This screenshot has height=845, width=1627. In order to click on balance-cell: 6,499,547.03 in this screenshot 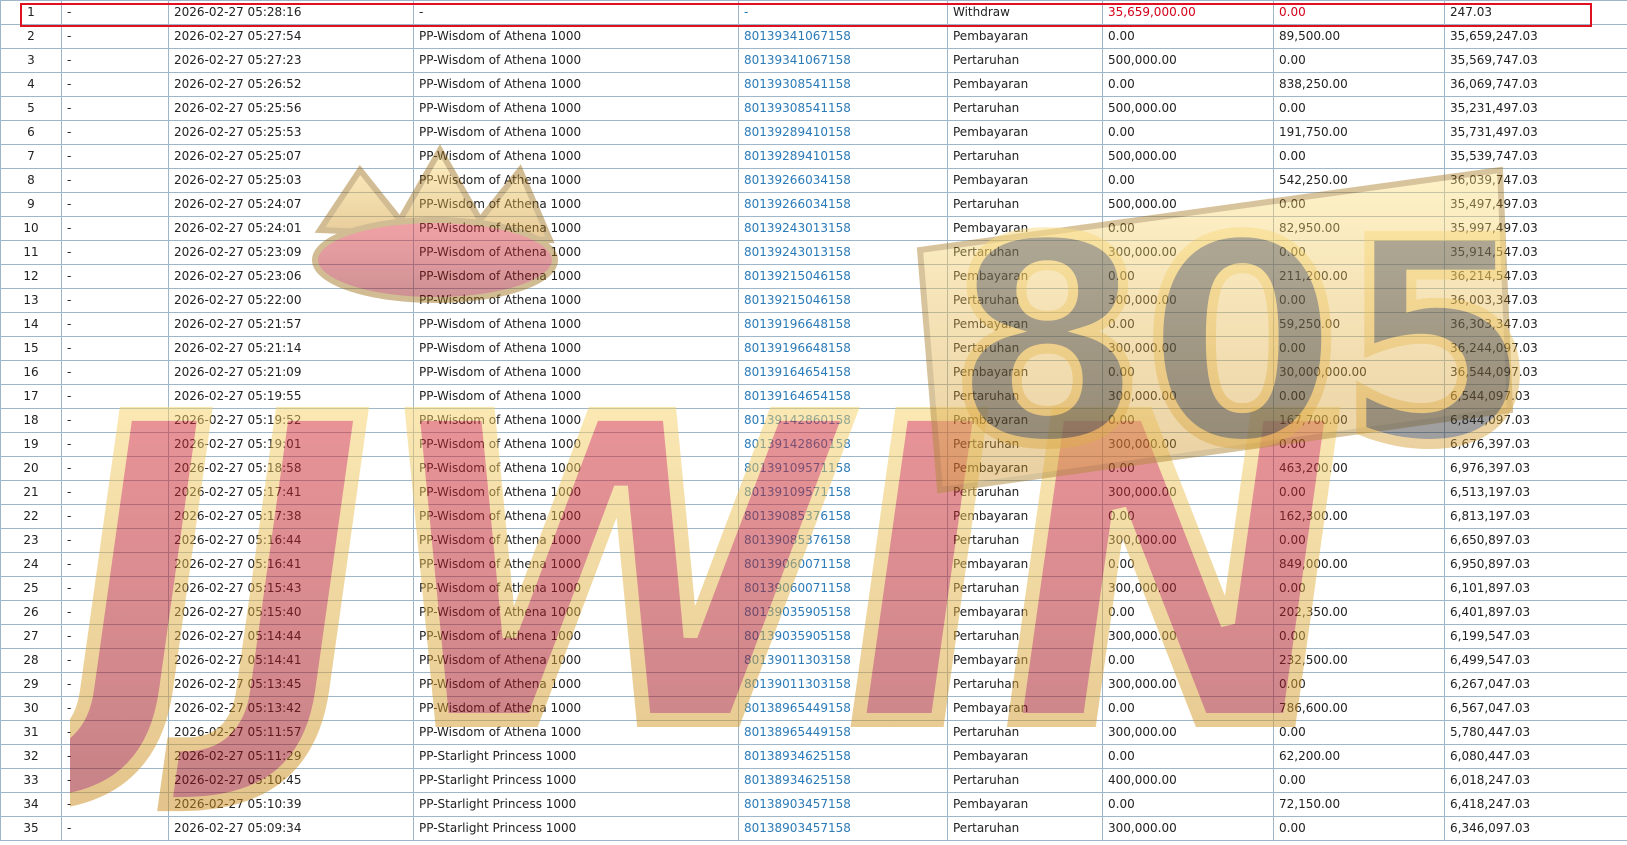, I will do `click(1535, 660)`.